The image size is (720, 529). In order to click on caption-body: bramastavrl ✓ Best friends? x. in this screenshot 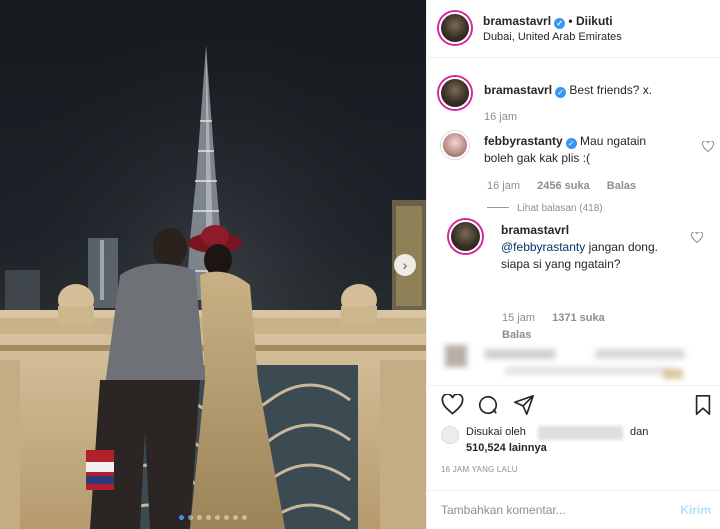, I will do `click(584, 90)`.